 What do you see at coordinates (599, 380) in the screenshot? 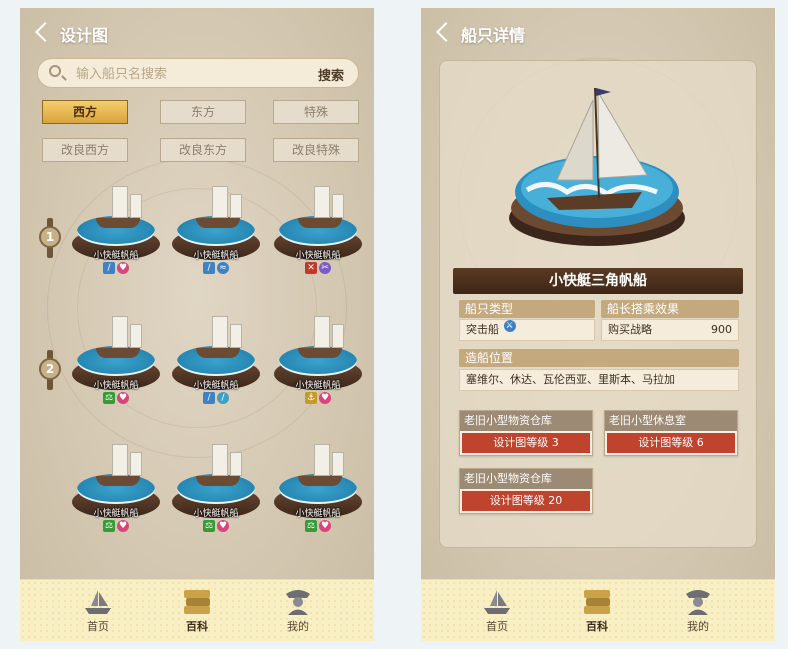
I see `build-location-value: 塞维尔、休达、瓦伦西亚、里斯本、马拉加` at bounding box center [599, 380].